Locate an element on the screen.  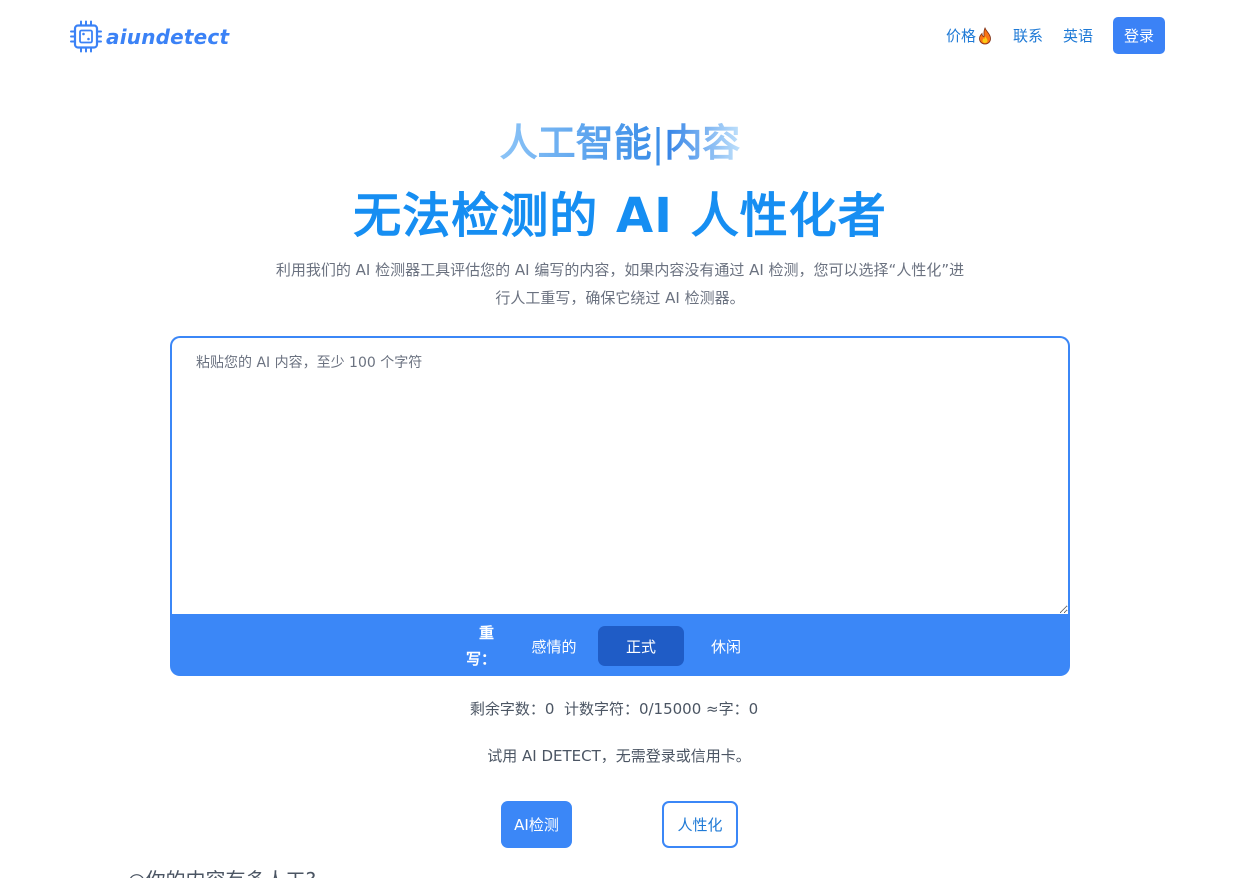
hero-eyebrow: 人工智能|内容 is located at coordinates (620, 139).